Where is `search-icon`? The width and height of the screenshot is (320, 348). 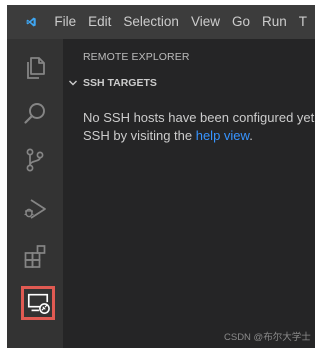 search-icon is located at coordinates (34, 113).